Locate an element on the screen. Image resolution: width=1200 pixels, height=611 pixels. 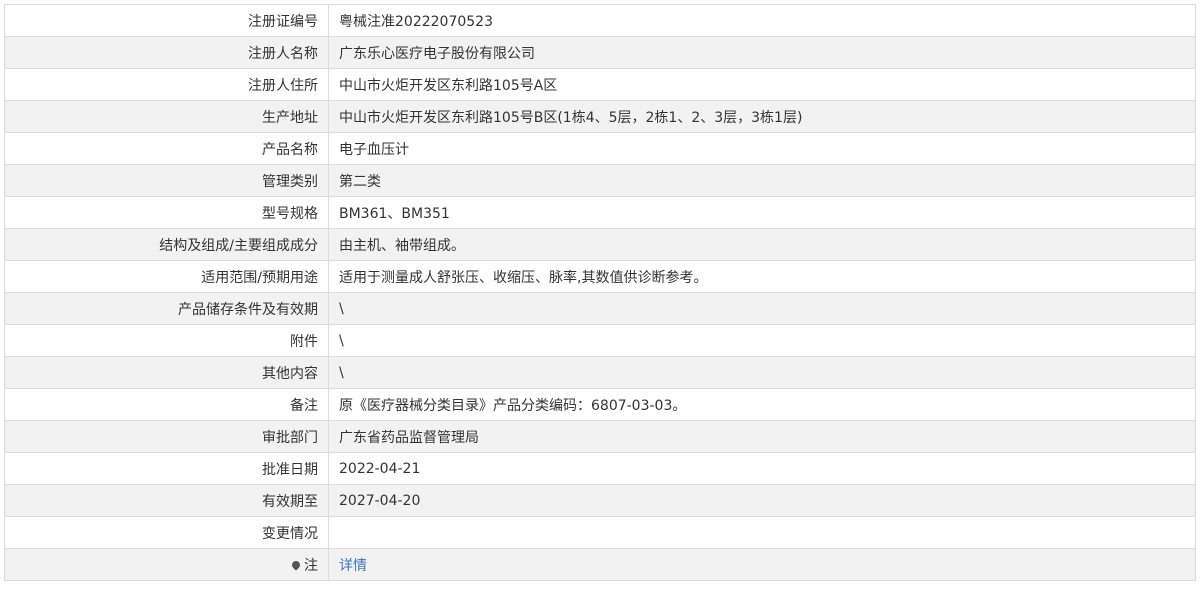
row-value: 粤械注准20222070523 is located at coordinates (762, 20).